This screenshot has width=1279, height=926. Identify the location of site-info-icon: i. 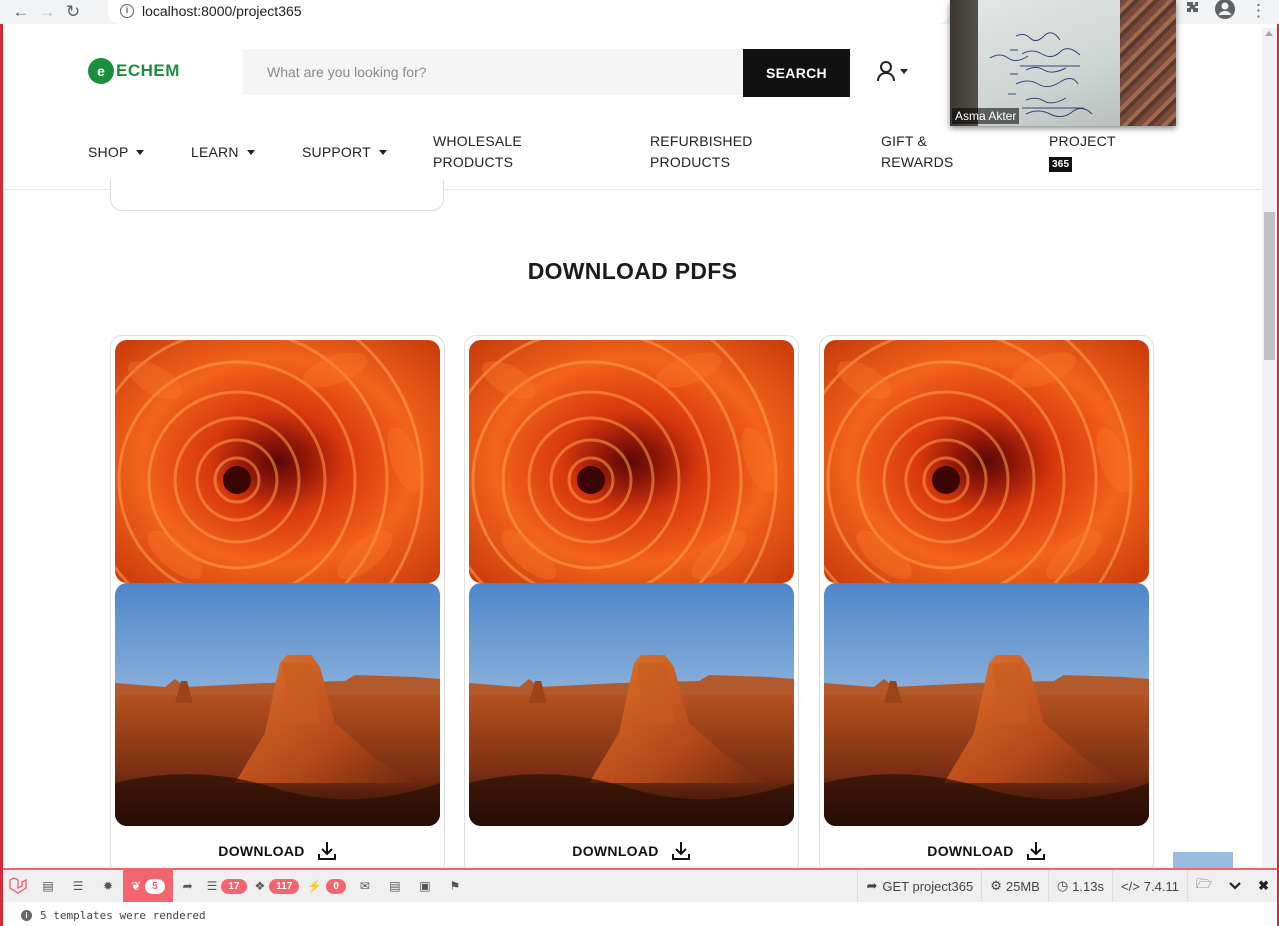
(127, 11).